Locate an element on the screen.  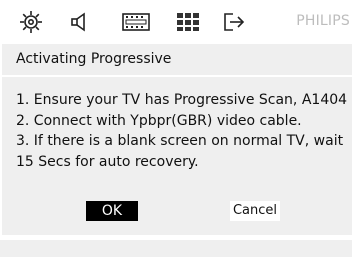
speaker-icon is located at coordinates (80, 22).